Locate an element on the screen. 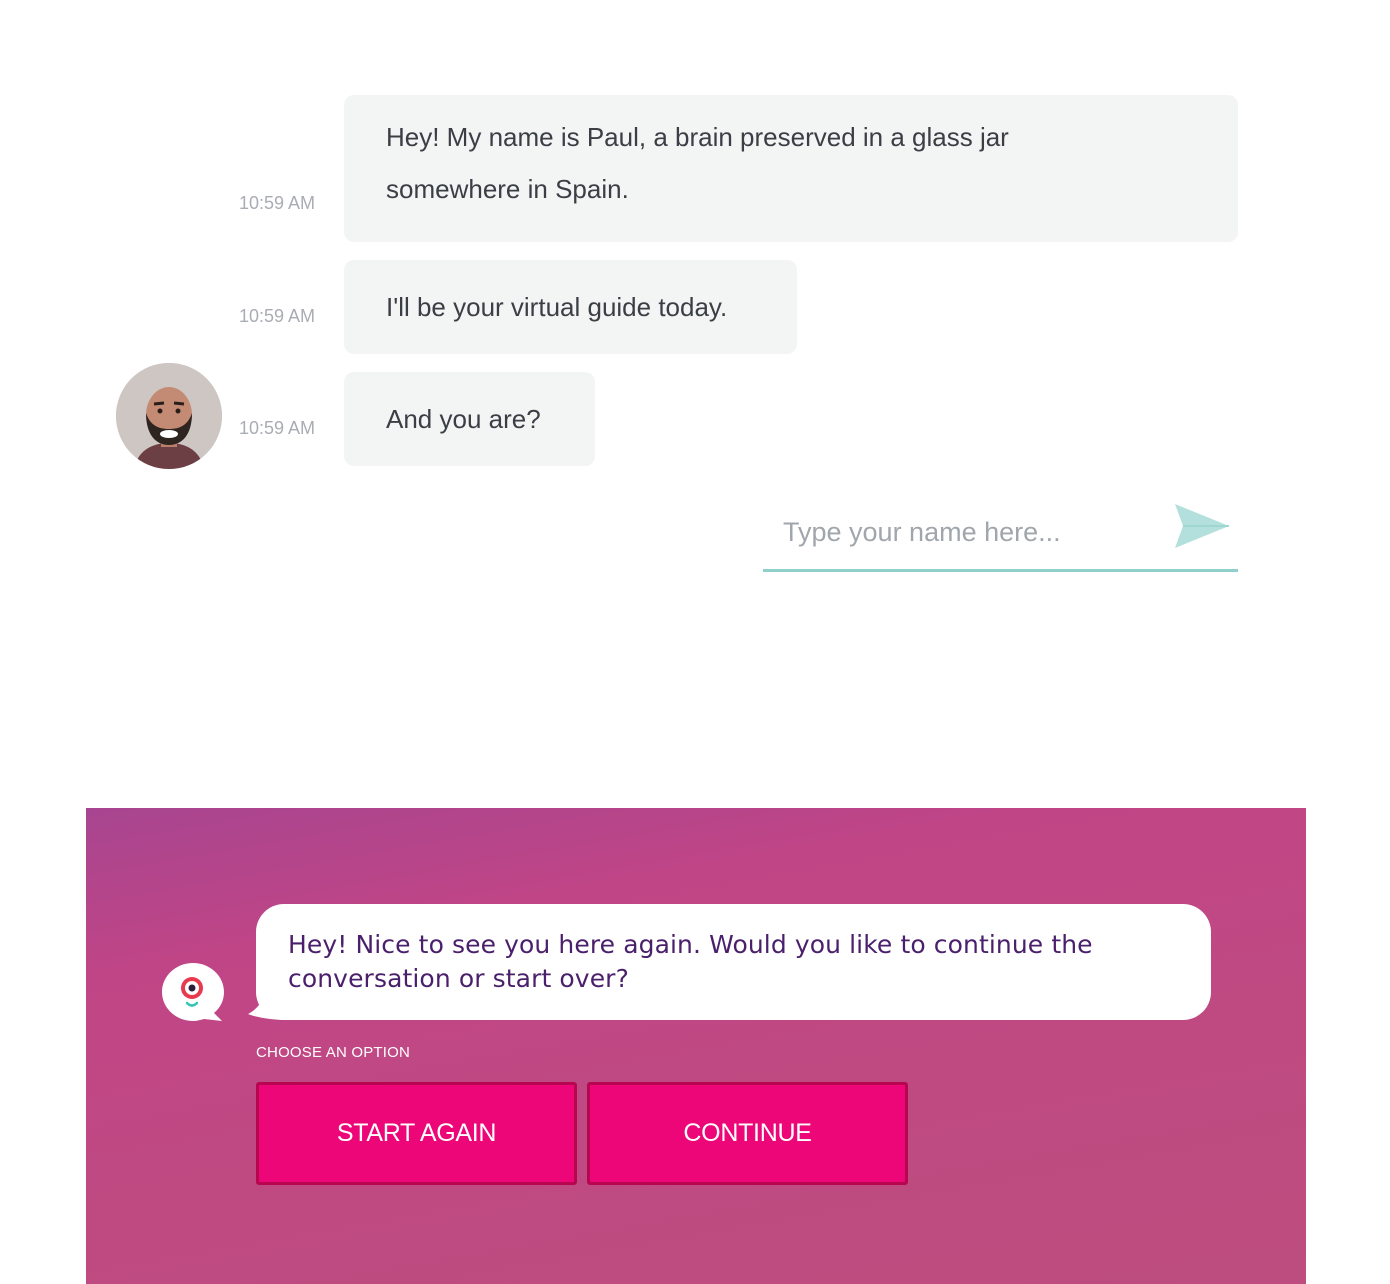 This screenshot has height=1284, width=1390. name-input is located at coordinates (973, 532).